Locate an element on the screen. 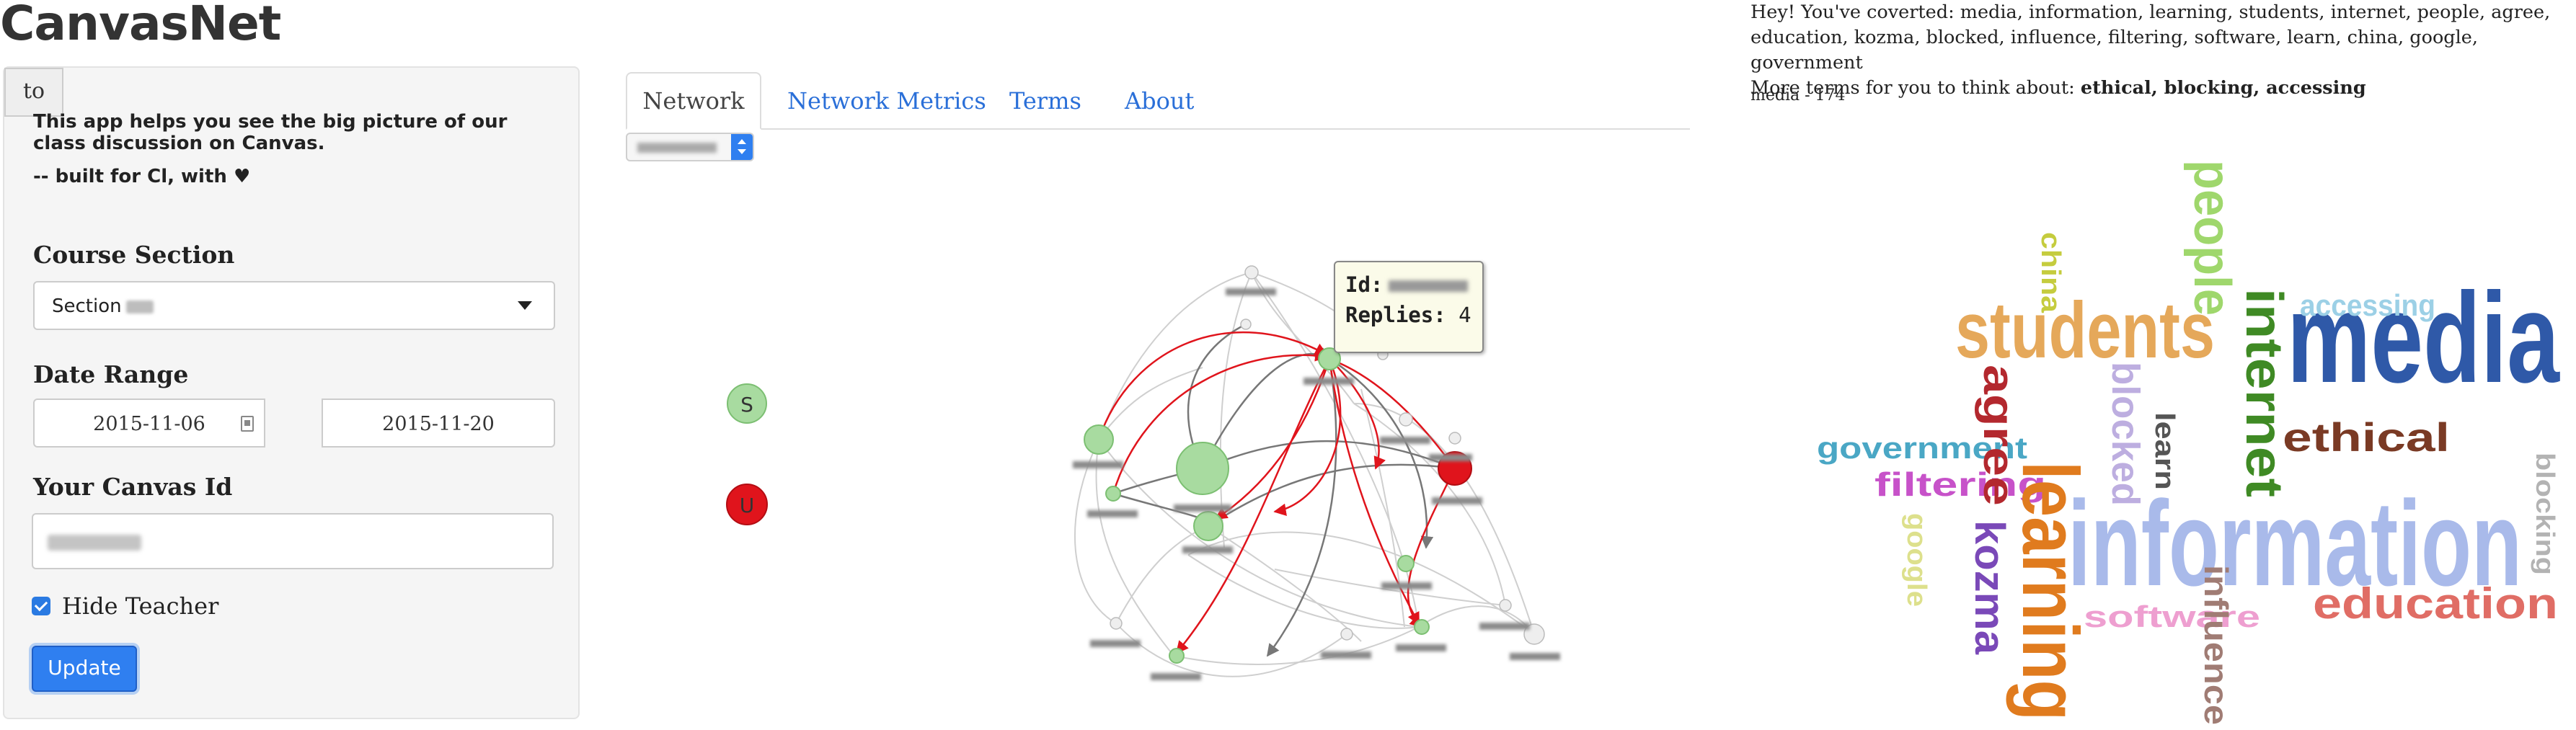 The width and height of the screenshot is (2576, 730). date-end-value: 2015-11-20 is located at coordinates (438, 424).